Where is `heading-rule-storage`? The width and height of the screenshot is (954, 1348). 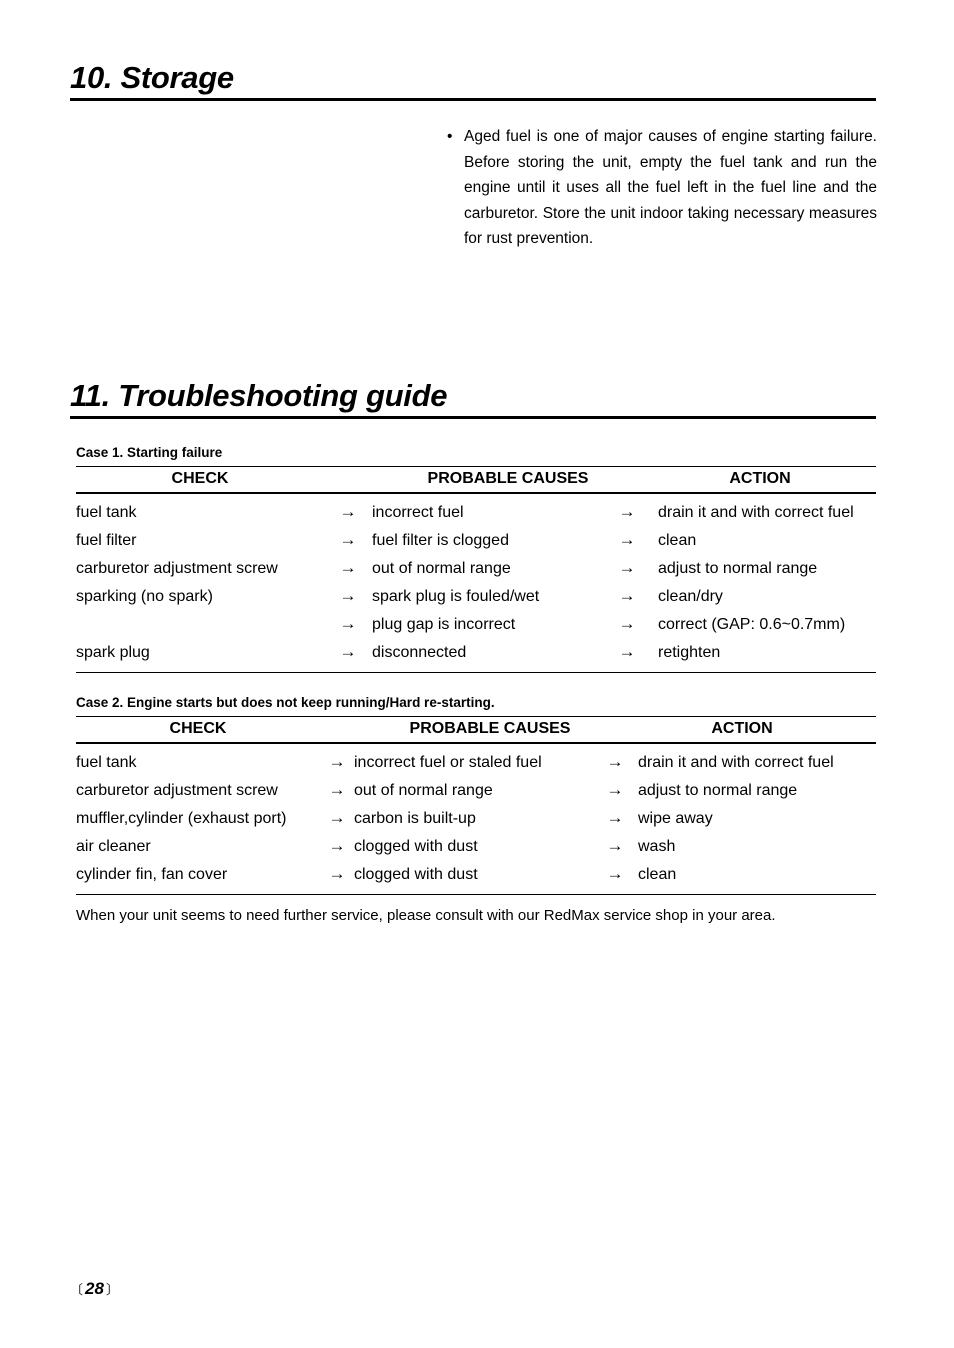
heading-rule-storage is located at coordinates (473, 99).